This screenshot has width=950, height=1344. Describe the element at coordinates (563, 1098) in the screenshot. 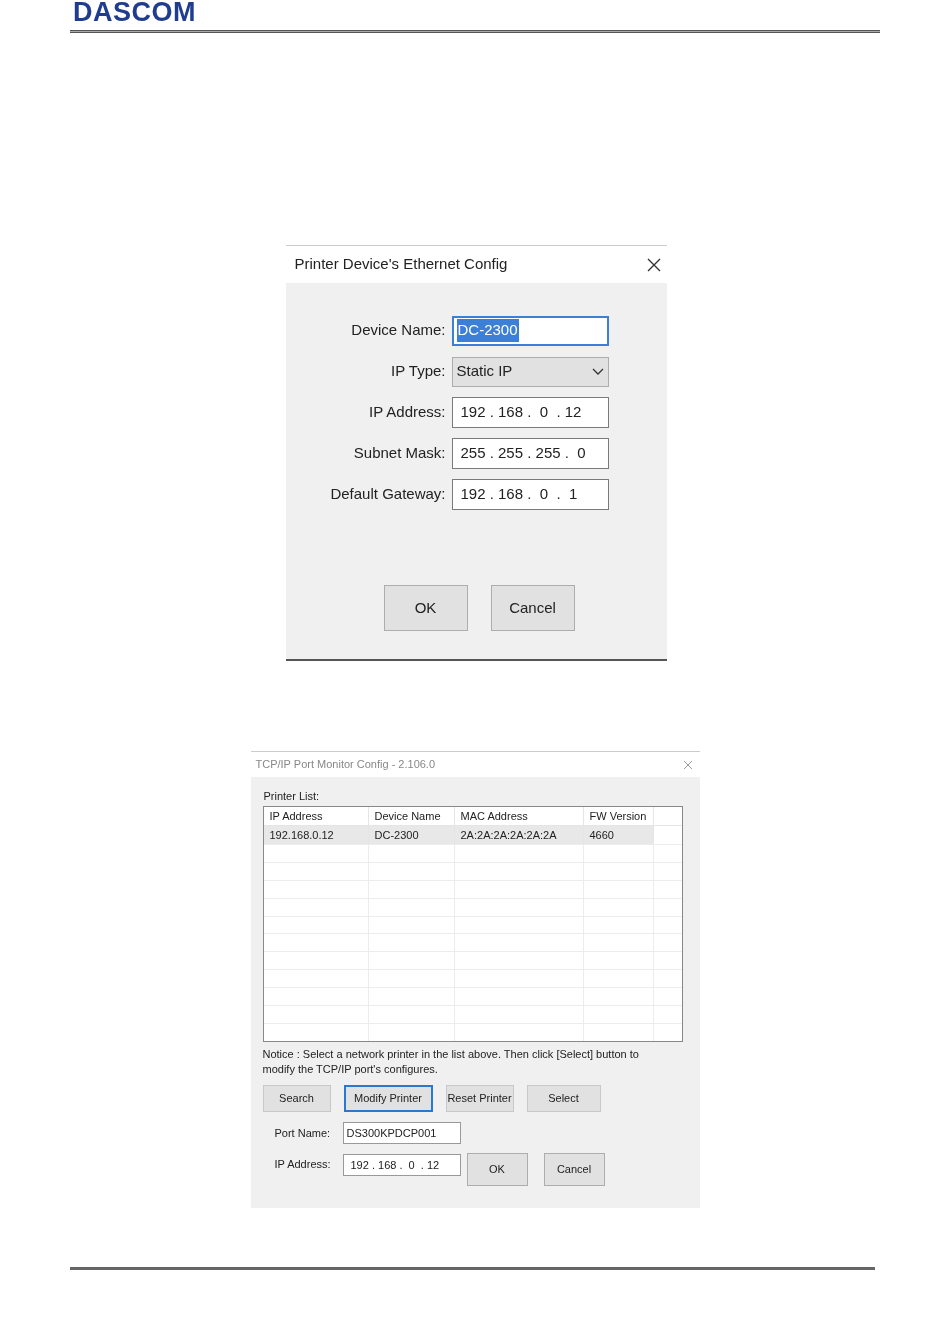

I see `action-button: Select` at that location.